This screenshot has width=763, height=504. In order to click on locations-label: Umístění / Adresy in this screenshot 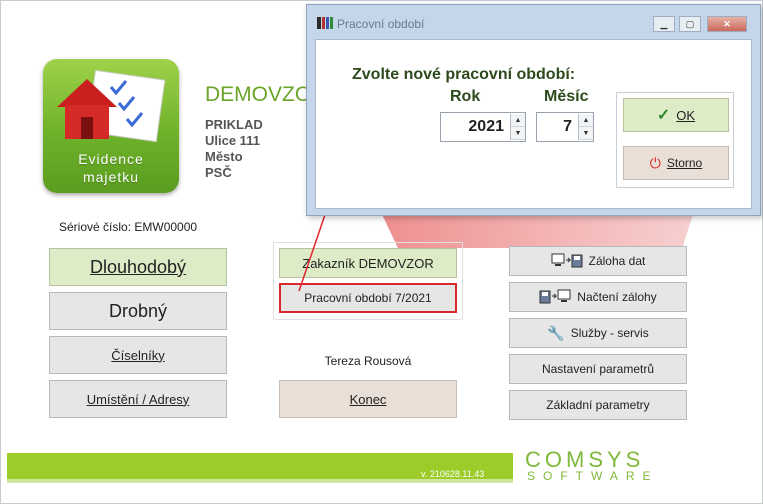, I will do `click(138, 399)`.